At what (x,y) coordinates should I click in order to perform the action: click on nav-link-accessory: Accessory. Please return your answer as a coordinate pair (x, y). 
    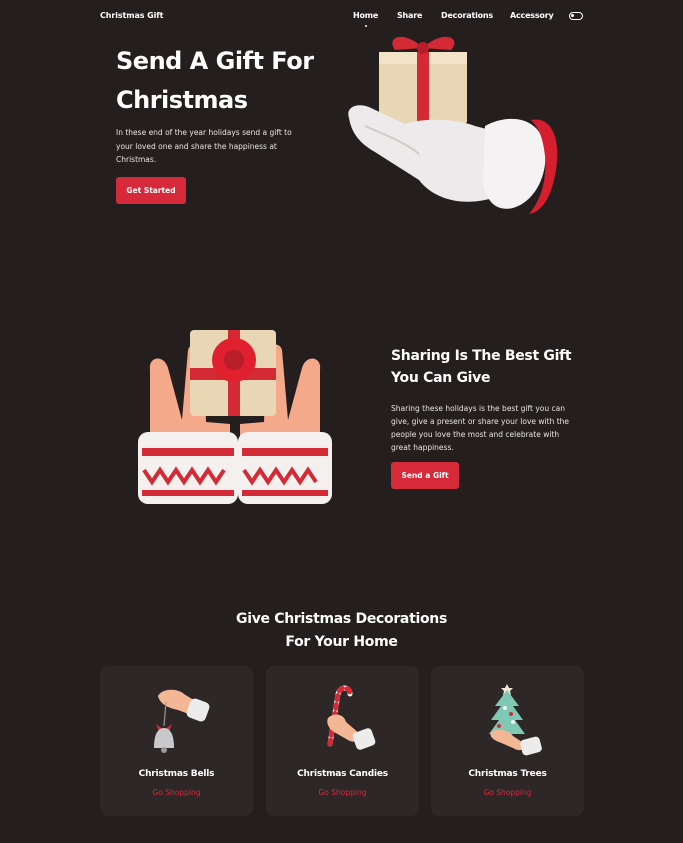
    Looking at the image, I should click on (532, 15).